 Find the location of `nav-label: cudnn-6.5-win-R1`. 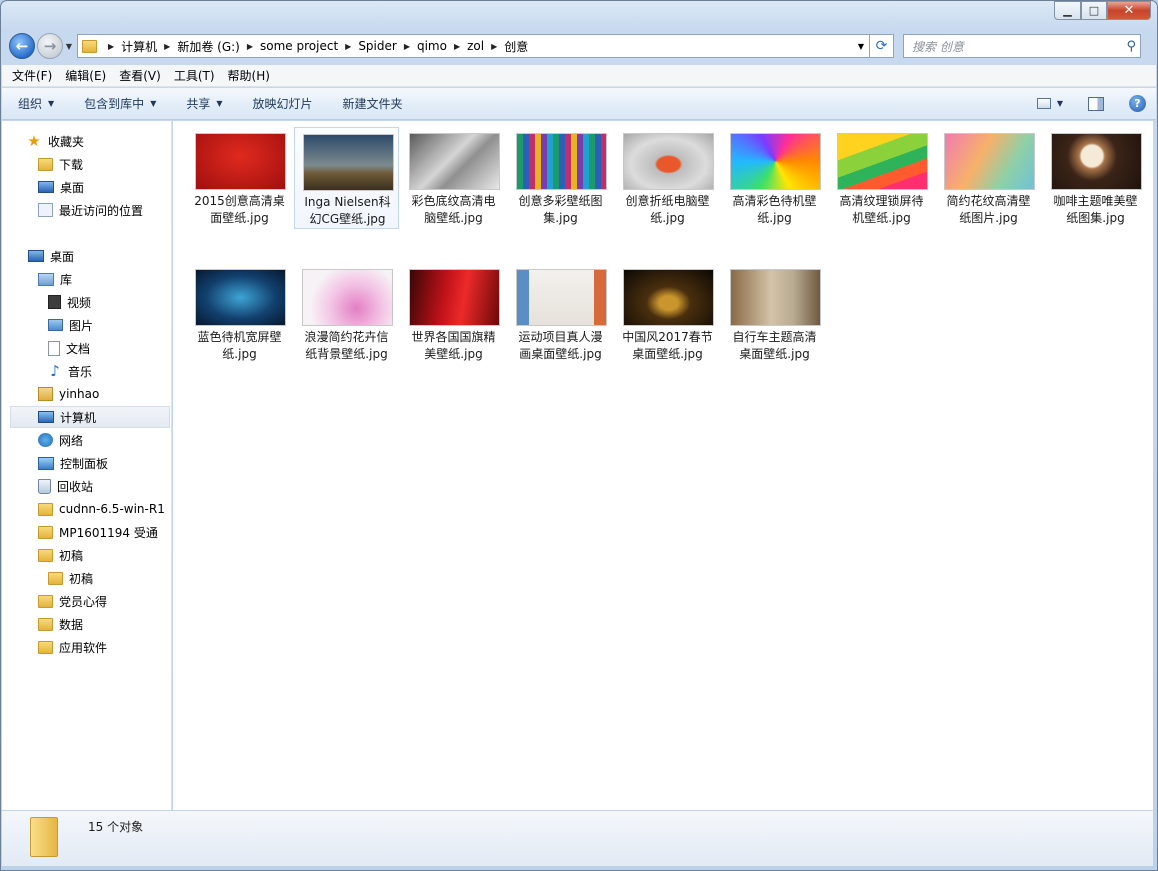

nav-label: cudnn-6.5-win-R1 is located at coordinates (112, 509).